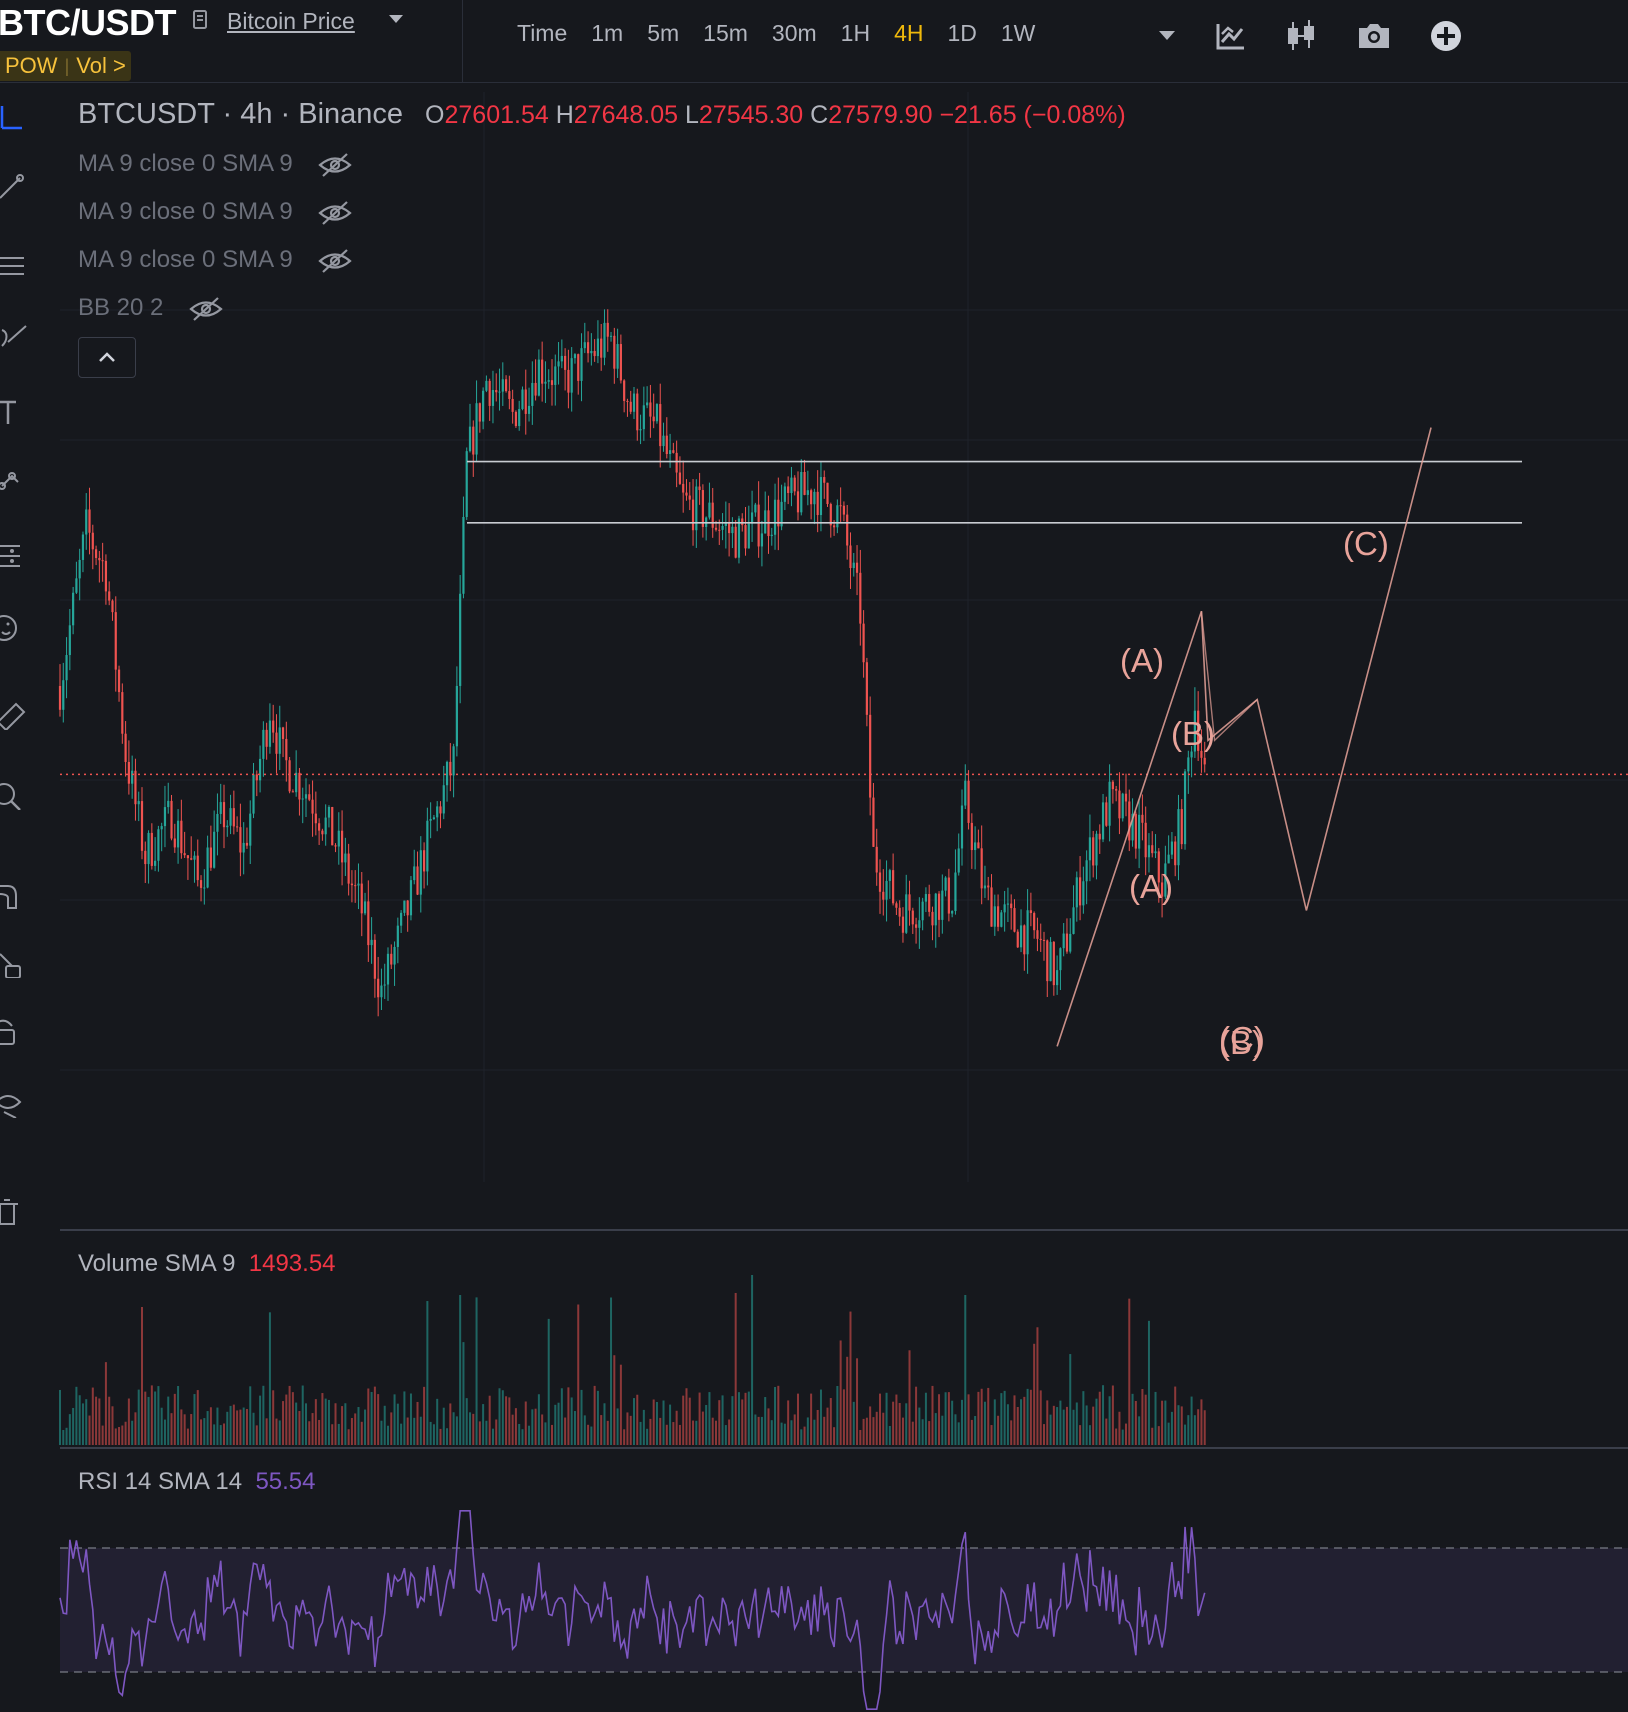 This screenshot has width=1628, height=1712. What do you see at coordinates (626, 115) in the screenshot?
I see `high-value: 27648.05` at bounding box center [626, 115].